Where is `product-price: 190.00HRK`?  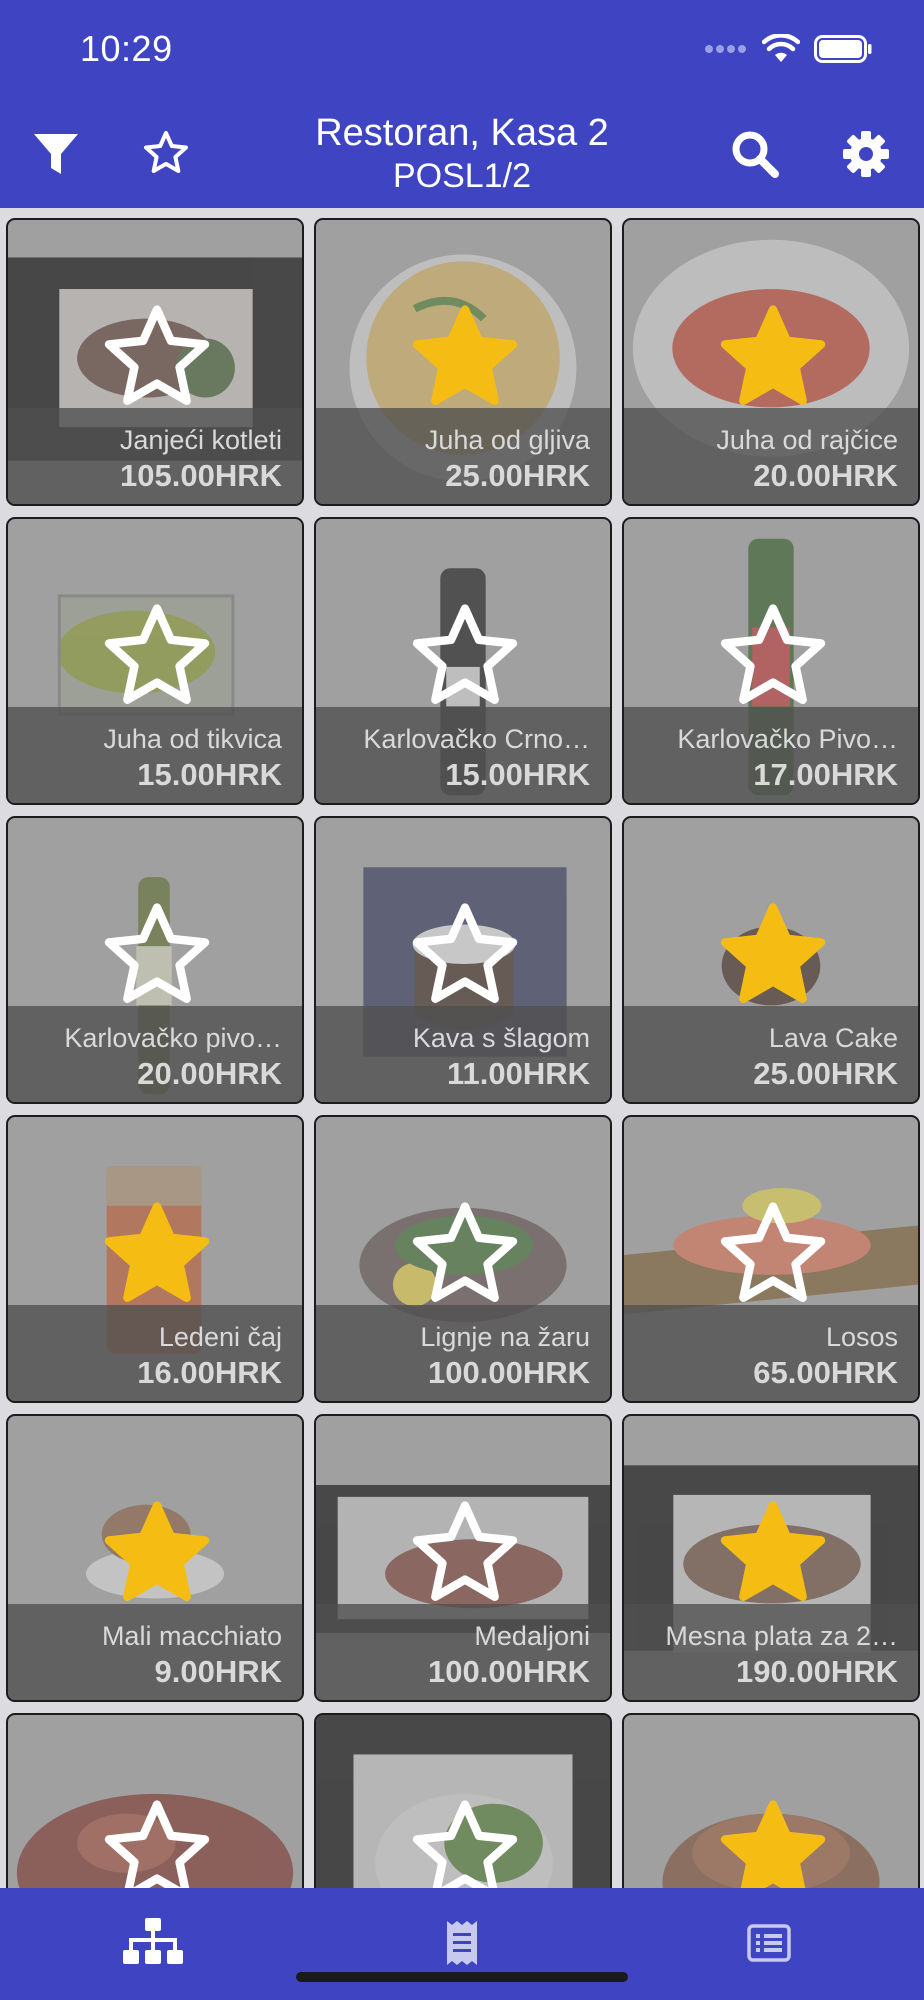
product-price: 190.00HRK is located at coordinates (817, 1671).